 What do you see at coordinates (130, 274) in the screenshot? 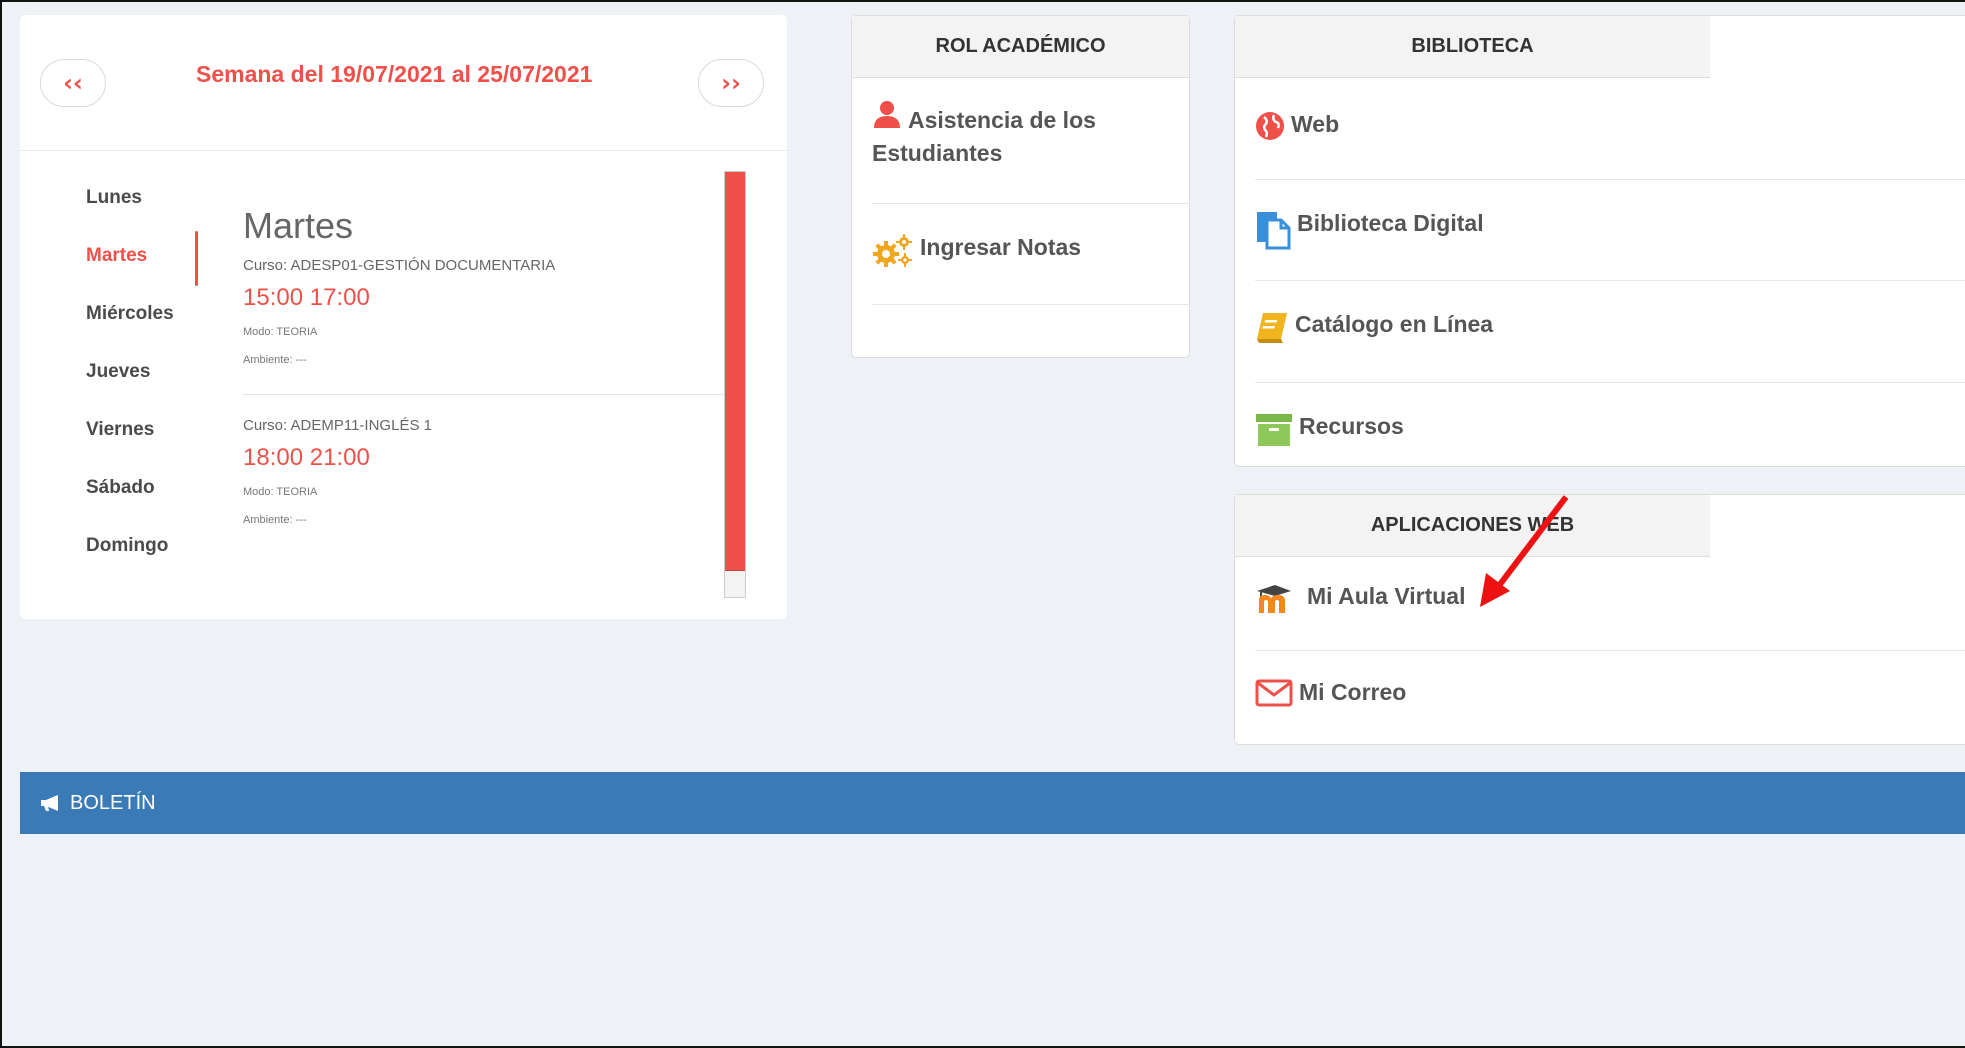
I see `day-tab-martes: Martes` at bounding box center [130, 274].